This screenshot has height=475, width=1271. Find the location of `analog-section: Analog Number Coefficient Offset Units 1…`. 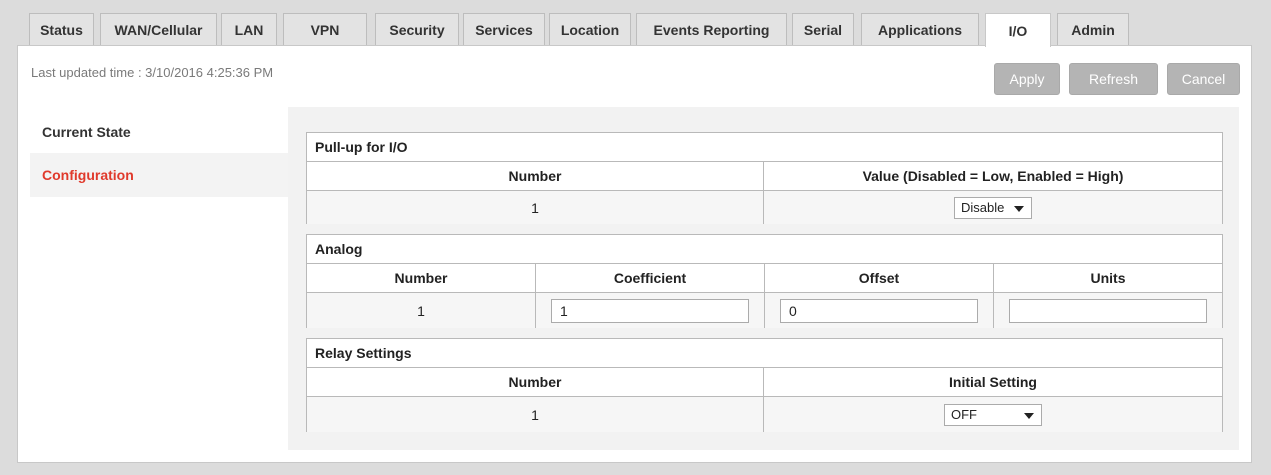

analog-section: Analog Number Coefficient Offset Units 1… is located at coordinates (764, 281).